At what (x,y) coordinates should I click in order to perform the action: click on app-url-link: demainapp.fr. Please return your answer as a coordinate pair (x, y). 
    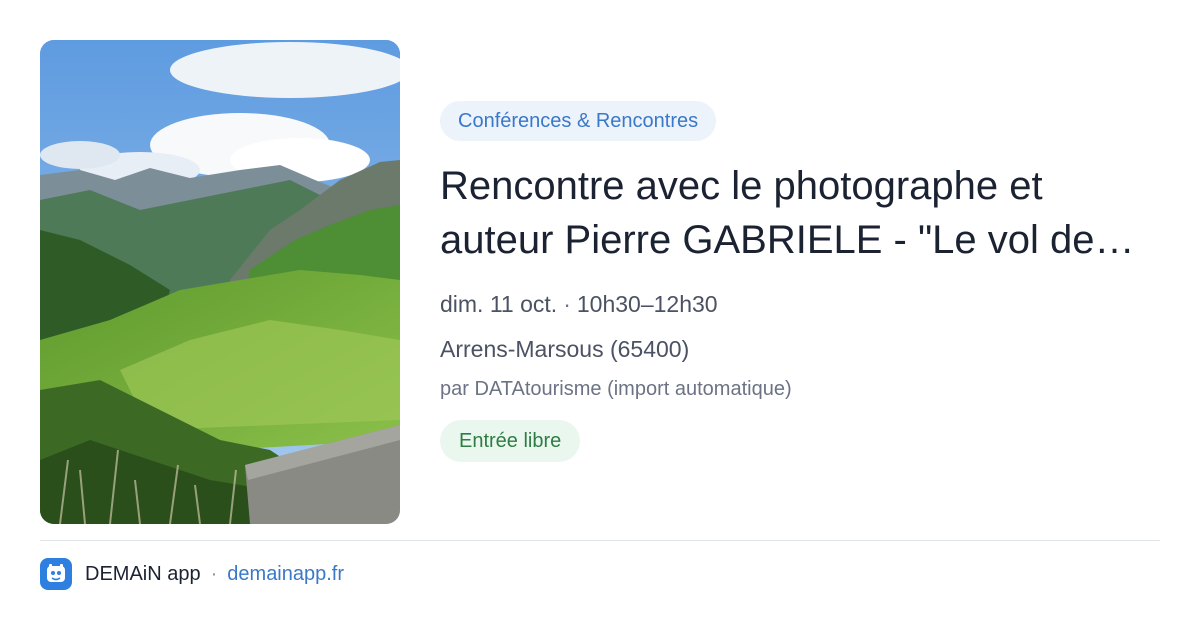
    Looking at the image, I should click on (285, 574).